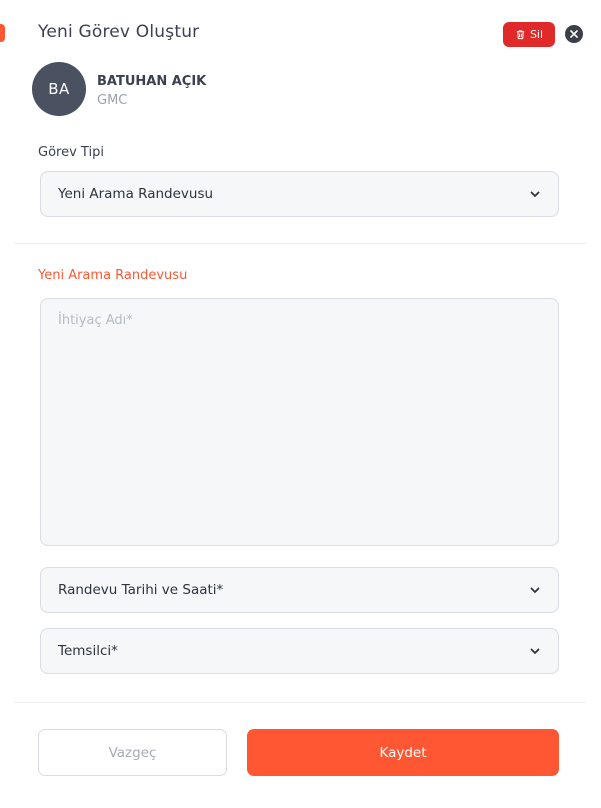 The image size is (601, 808). Describe the element at coordinates (113, 275) in the screenshot. I see `details-section-title: Yeni Arama Randevusu` at that location.